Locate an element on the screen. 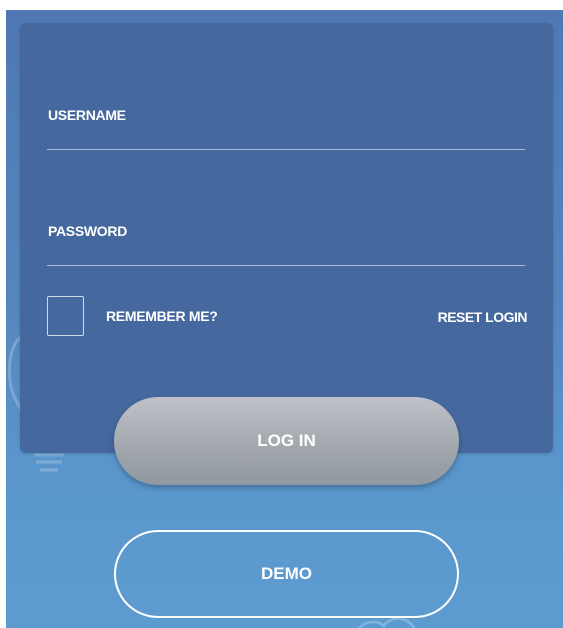 Image resolution: width=563 pixels, height=628 pixels. password-label: PASSWORD is located at coordinates (88, 231).